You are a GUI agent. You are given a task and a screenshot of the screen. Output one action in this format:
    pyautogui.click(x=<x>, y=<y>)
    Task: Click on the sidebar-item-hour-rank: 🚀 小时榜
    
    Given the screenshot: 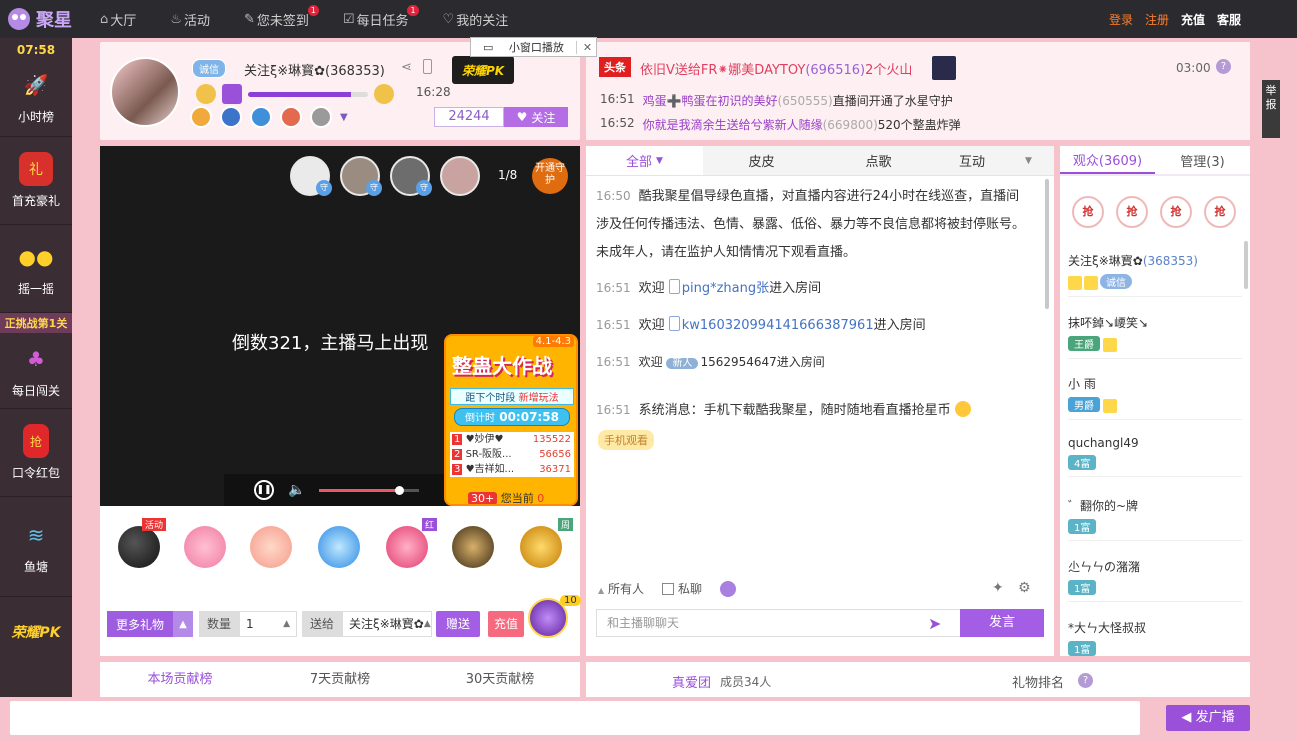 What is the action you would take?
    pyautogui.click(x=36, y=97)
    